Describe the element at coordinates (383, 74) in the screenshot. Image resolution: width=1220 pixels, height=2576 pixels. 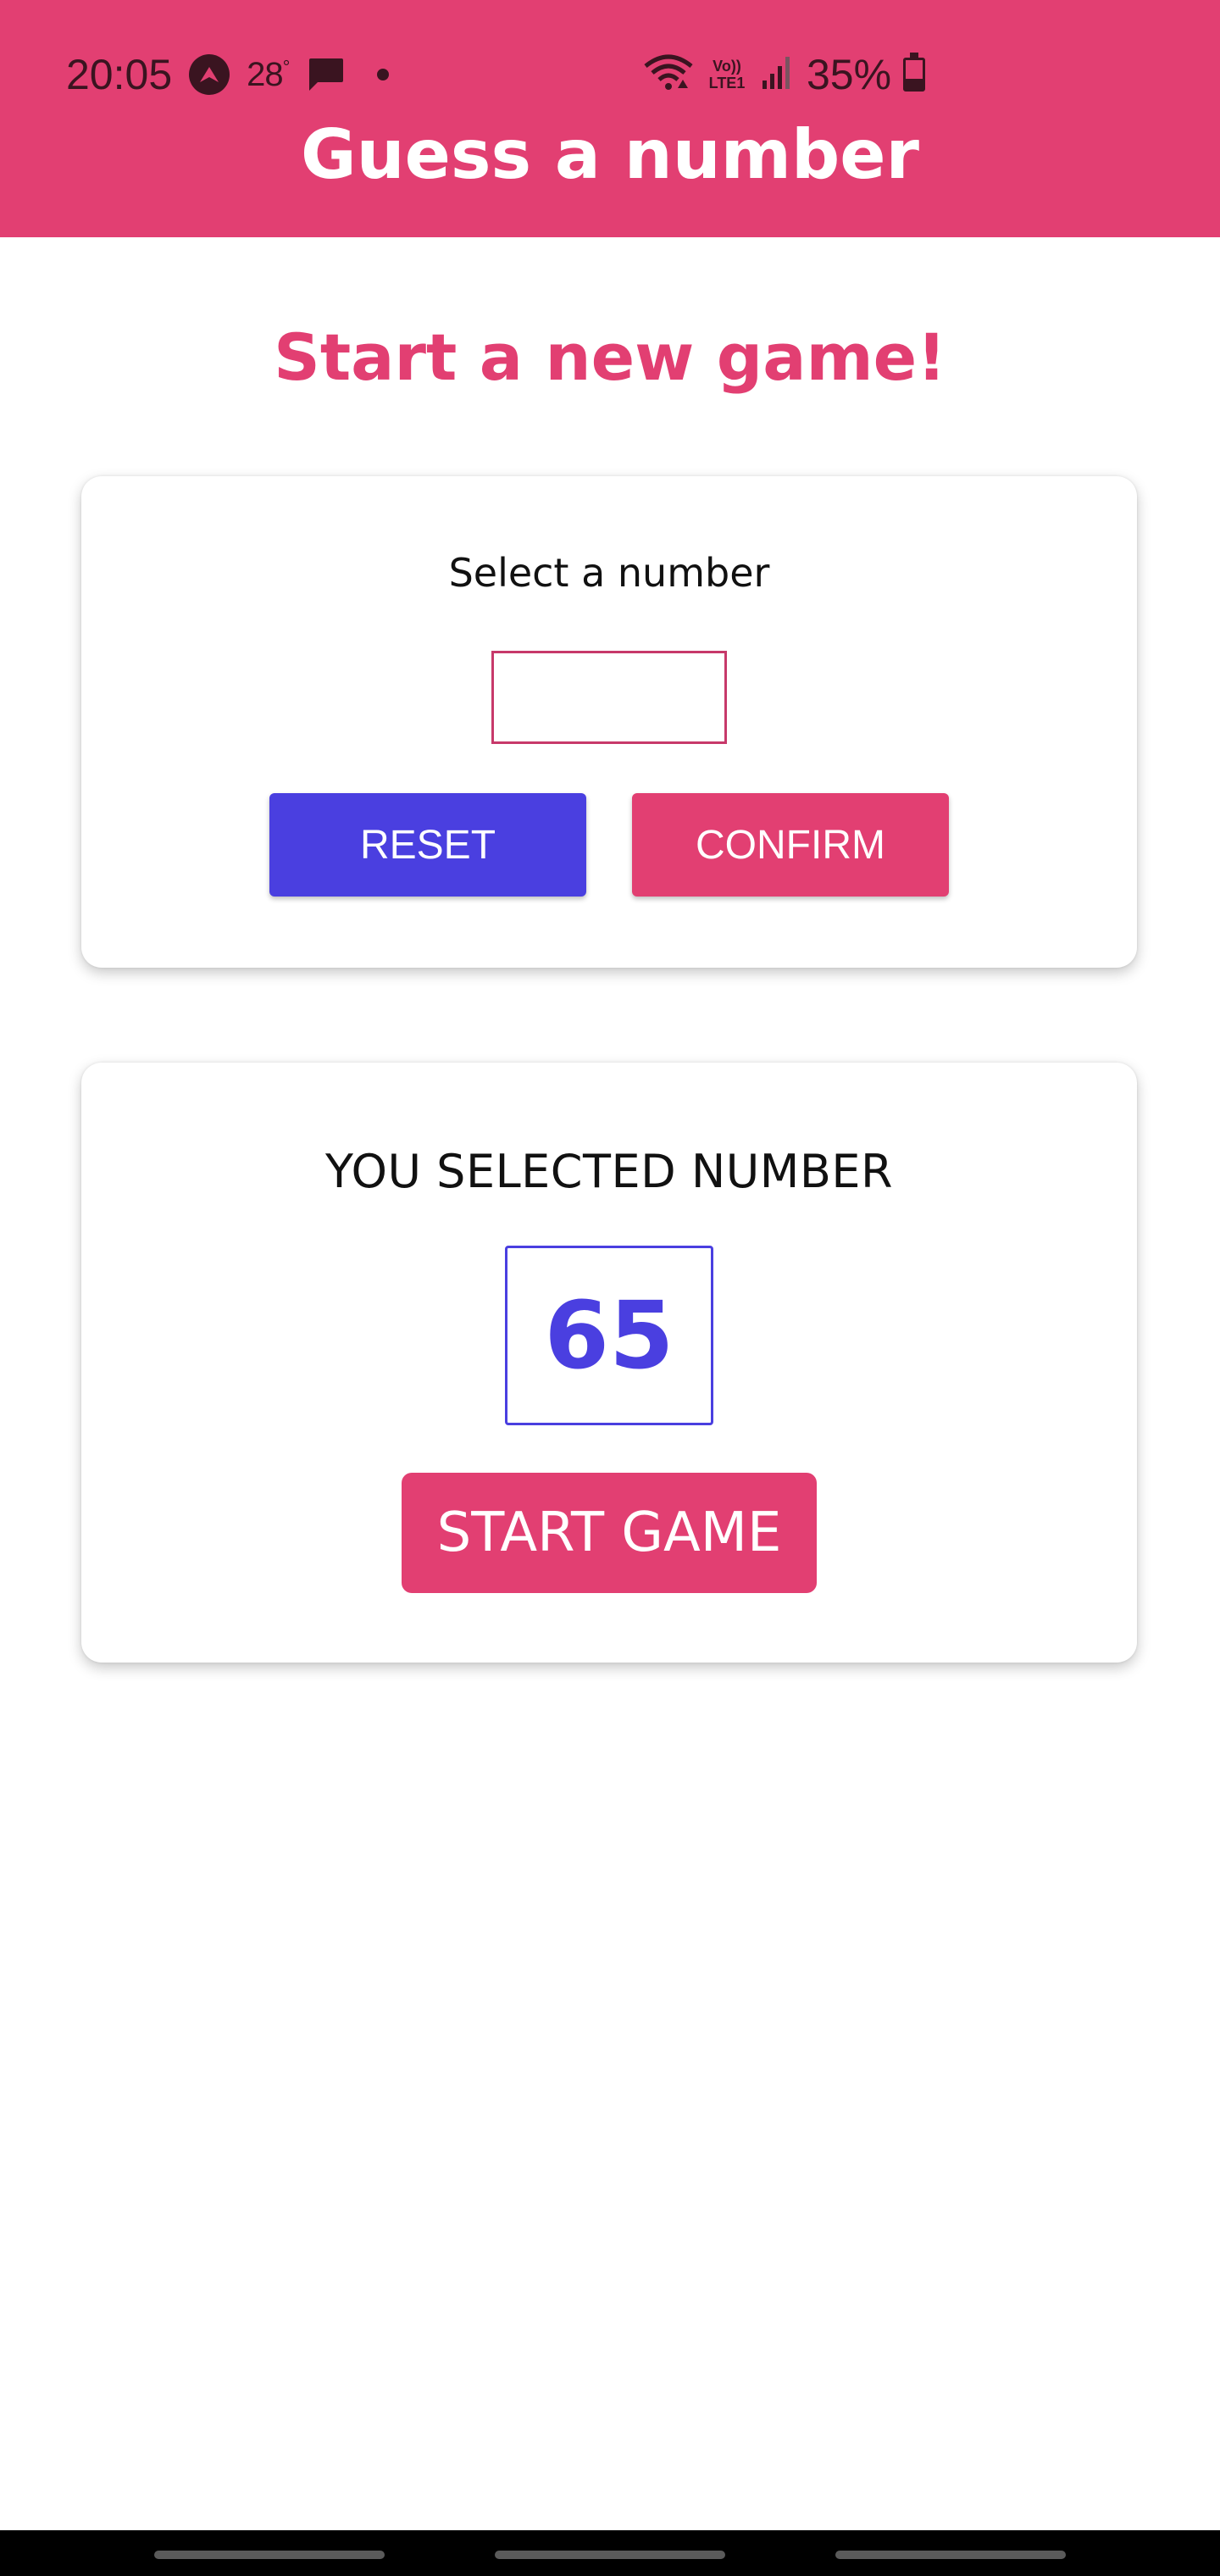
I see `notification-dot-icon` at that location.